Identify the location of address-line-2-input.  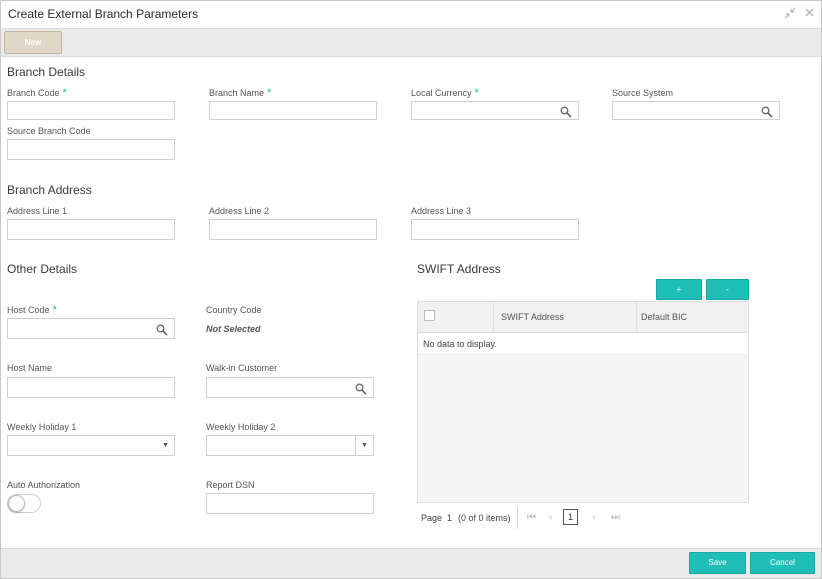
(293, 229).